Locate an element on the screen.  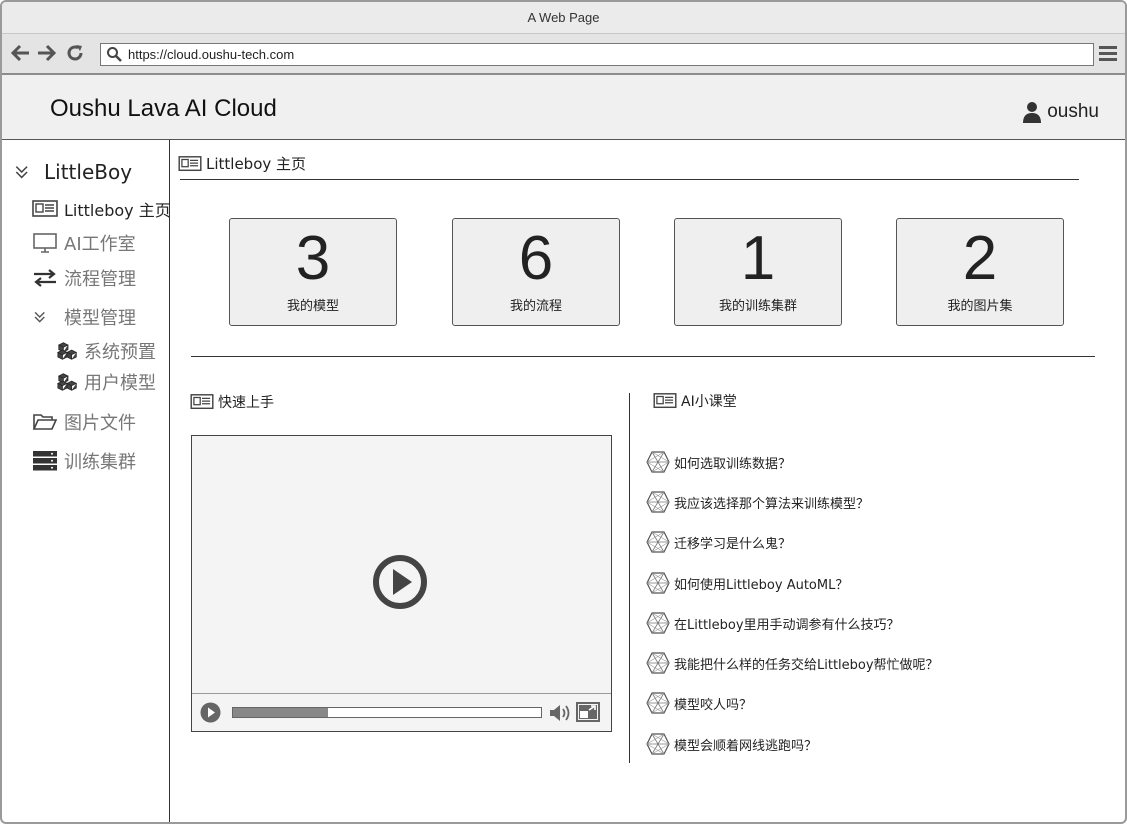
classroom-question-link: 模型会顺着网线逃跑吗？ is located at coordinates (731, 744).